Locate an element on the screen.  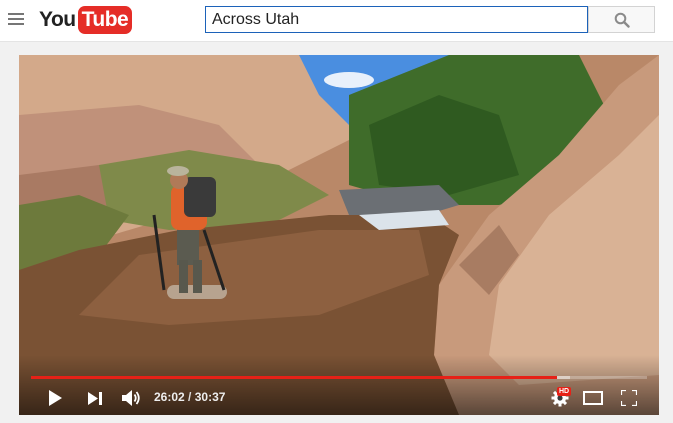
search-button is located at coordinates (621, 19).